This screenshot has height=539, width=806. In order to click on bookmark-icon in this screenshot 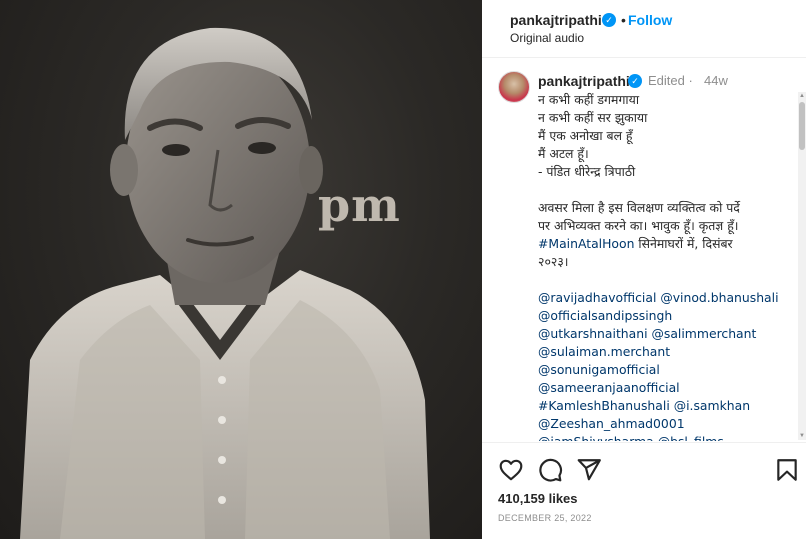, I will do `click(787, 470)`.